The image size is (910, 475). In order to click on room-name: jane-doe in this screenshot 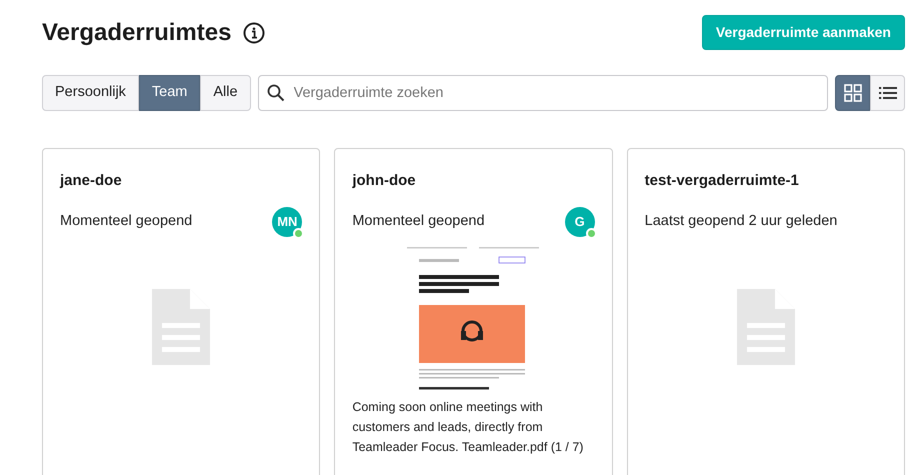, I will do `click(91, 181)`.